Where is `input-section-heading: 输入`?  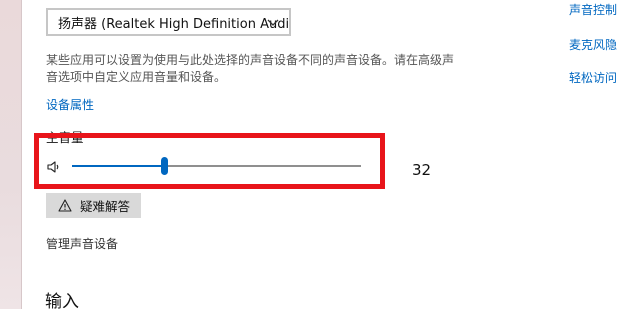 input-section-heading: 输入 is located at coordinates (62, 302).